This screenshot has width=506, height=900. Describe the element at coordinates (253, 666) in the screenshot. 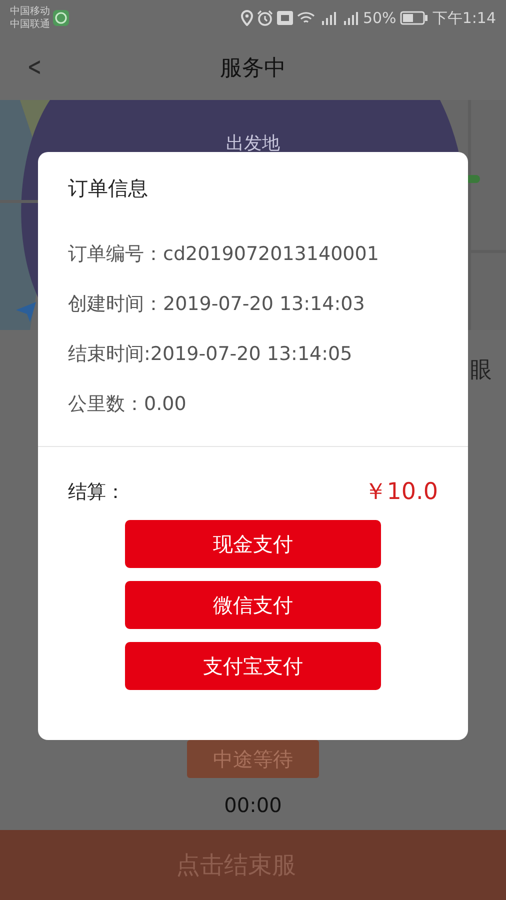

I see `payment-button: 支付宝支付` at that location.